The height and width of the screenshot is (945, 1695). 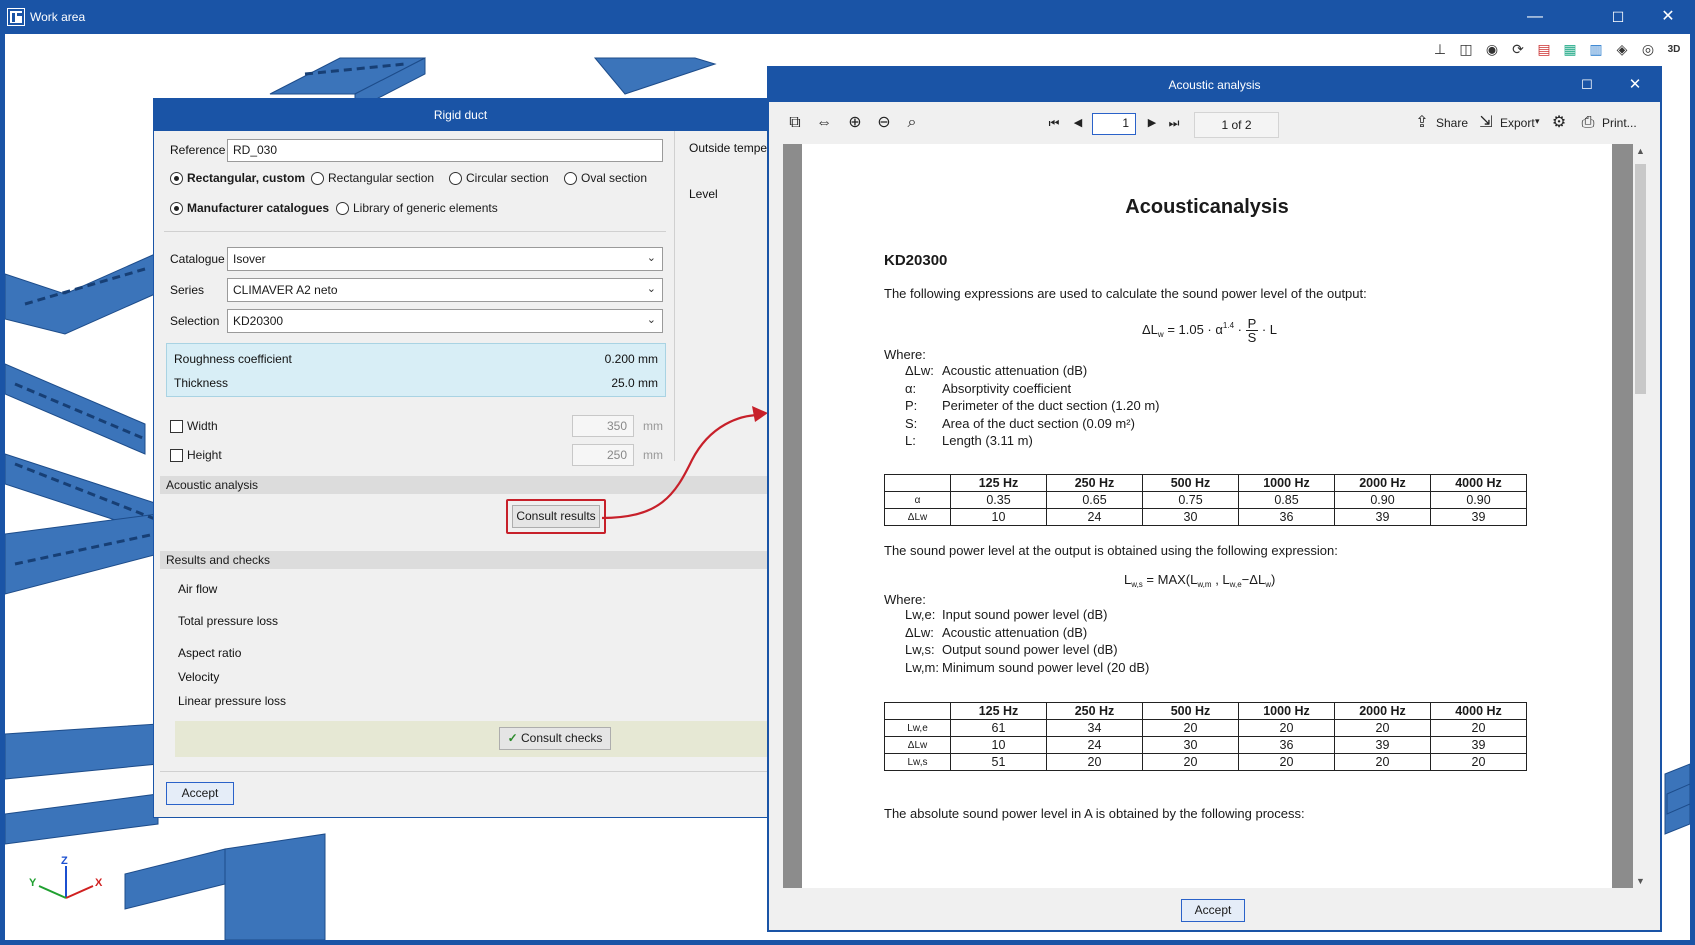 What do you see at coordinates (884, 123) in the screenshot?
I see `zoom-out-icon: ⊖` at bounding box center [884, 123].